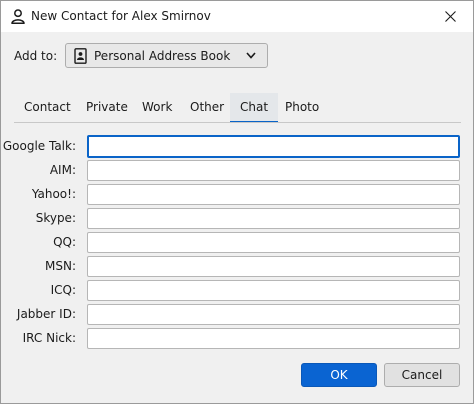  I want to click on yahoo-label: Yahoo!:, so click(53, 194).